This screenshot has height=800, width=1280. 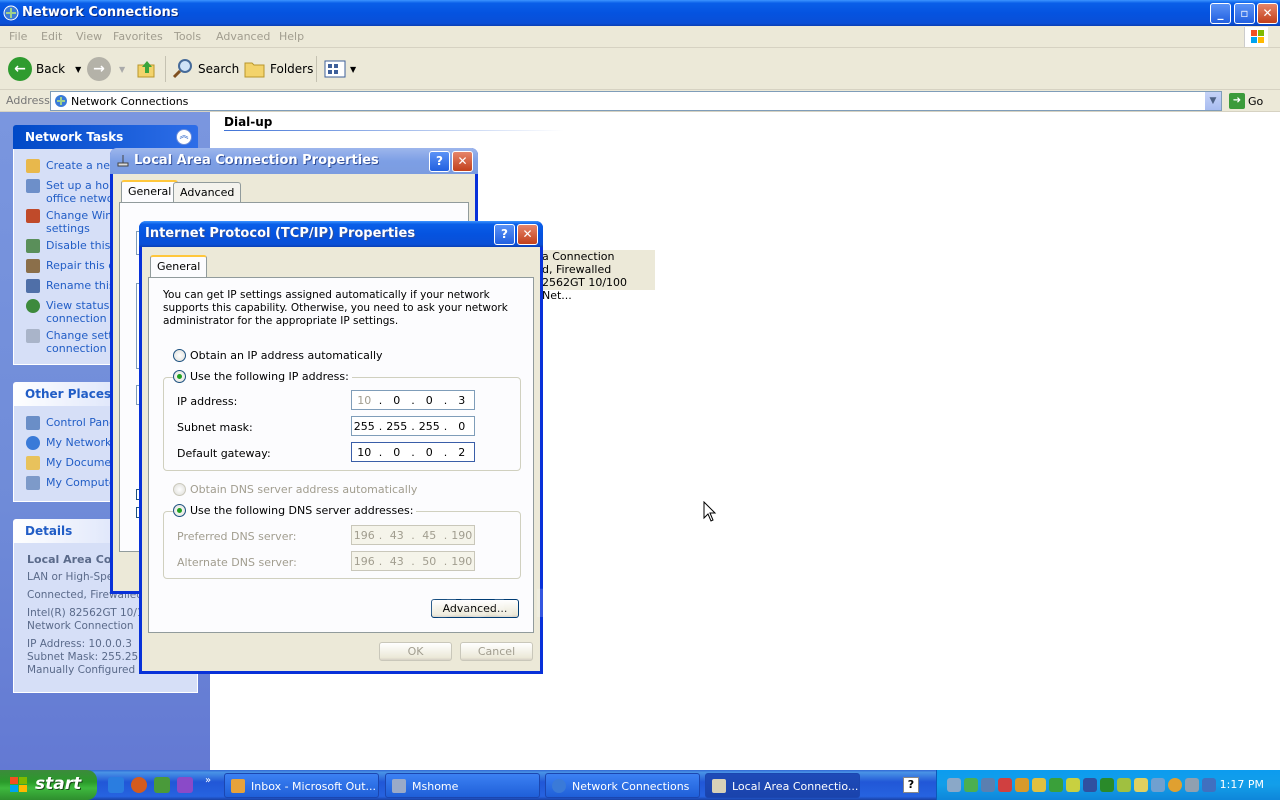 I want to click on radio-label: Use the following DNS server addresses:, so click(x=302, y=510).